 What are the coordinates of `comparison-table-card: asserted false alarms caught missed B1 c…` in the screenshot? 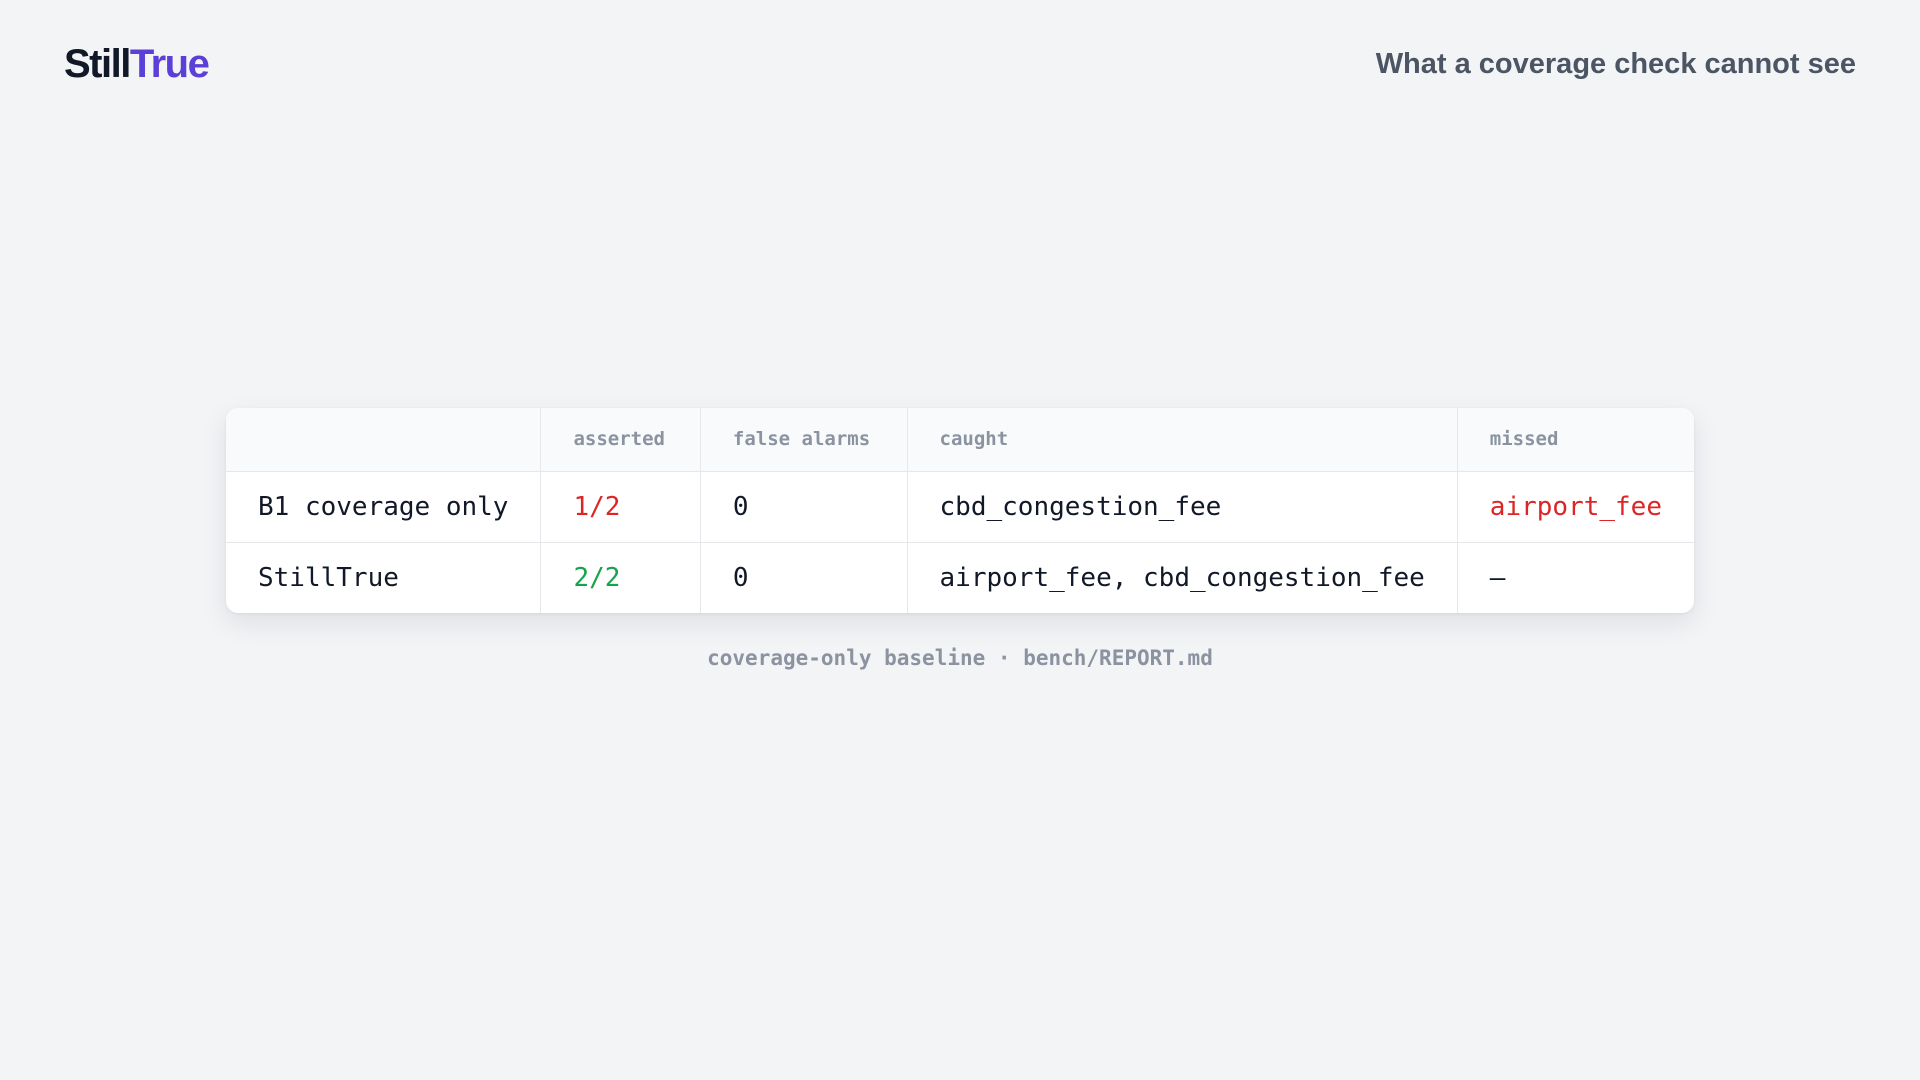 It's located at (960, 510).